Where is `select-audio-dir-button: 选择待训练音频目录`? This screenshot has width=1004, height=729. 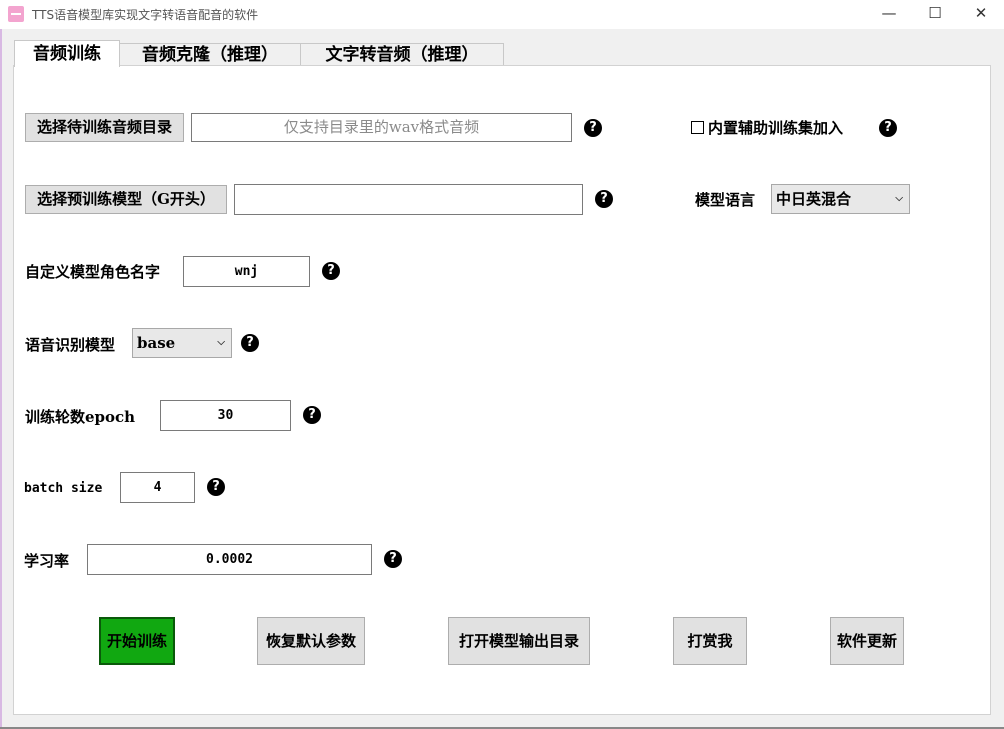
select-audio-dir-button: 选择待训练音频目录 is located at coordinates (104, 127).